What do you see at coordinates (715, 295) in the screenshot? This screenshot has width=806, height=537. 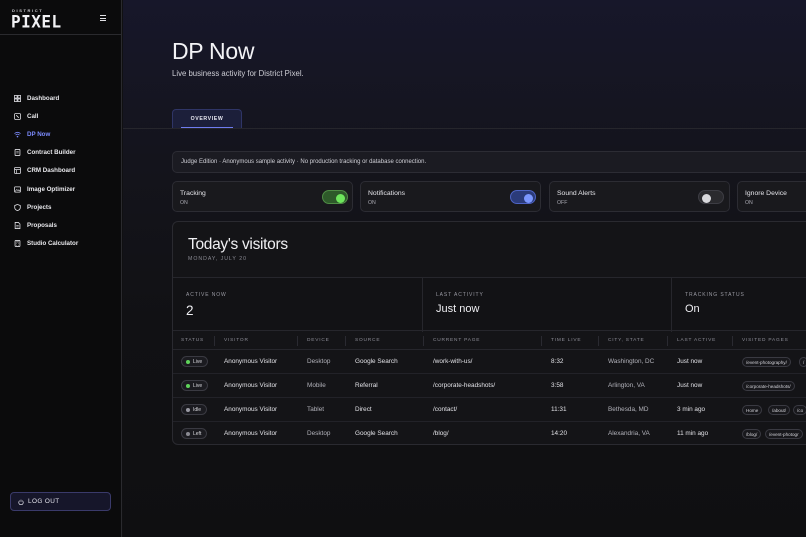 I see `stat-label: TRACKING STATUS` at bounding box center [715, 295].